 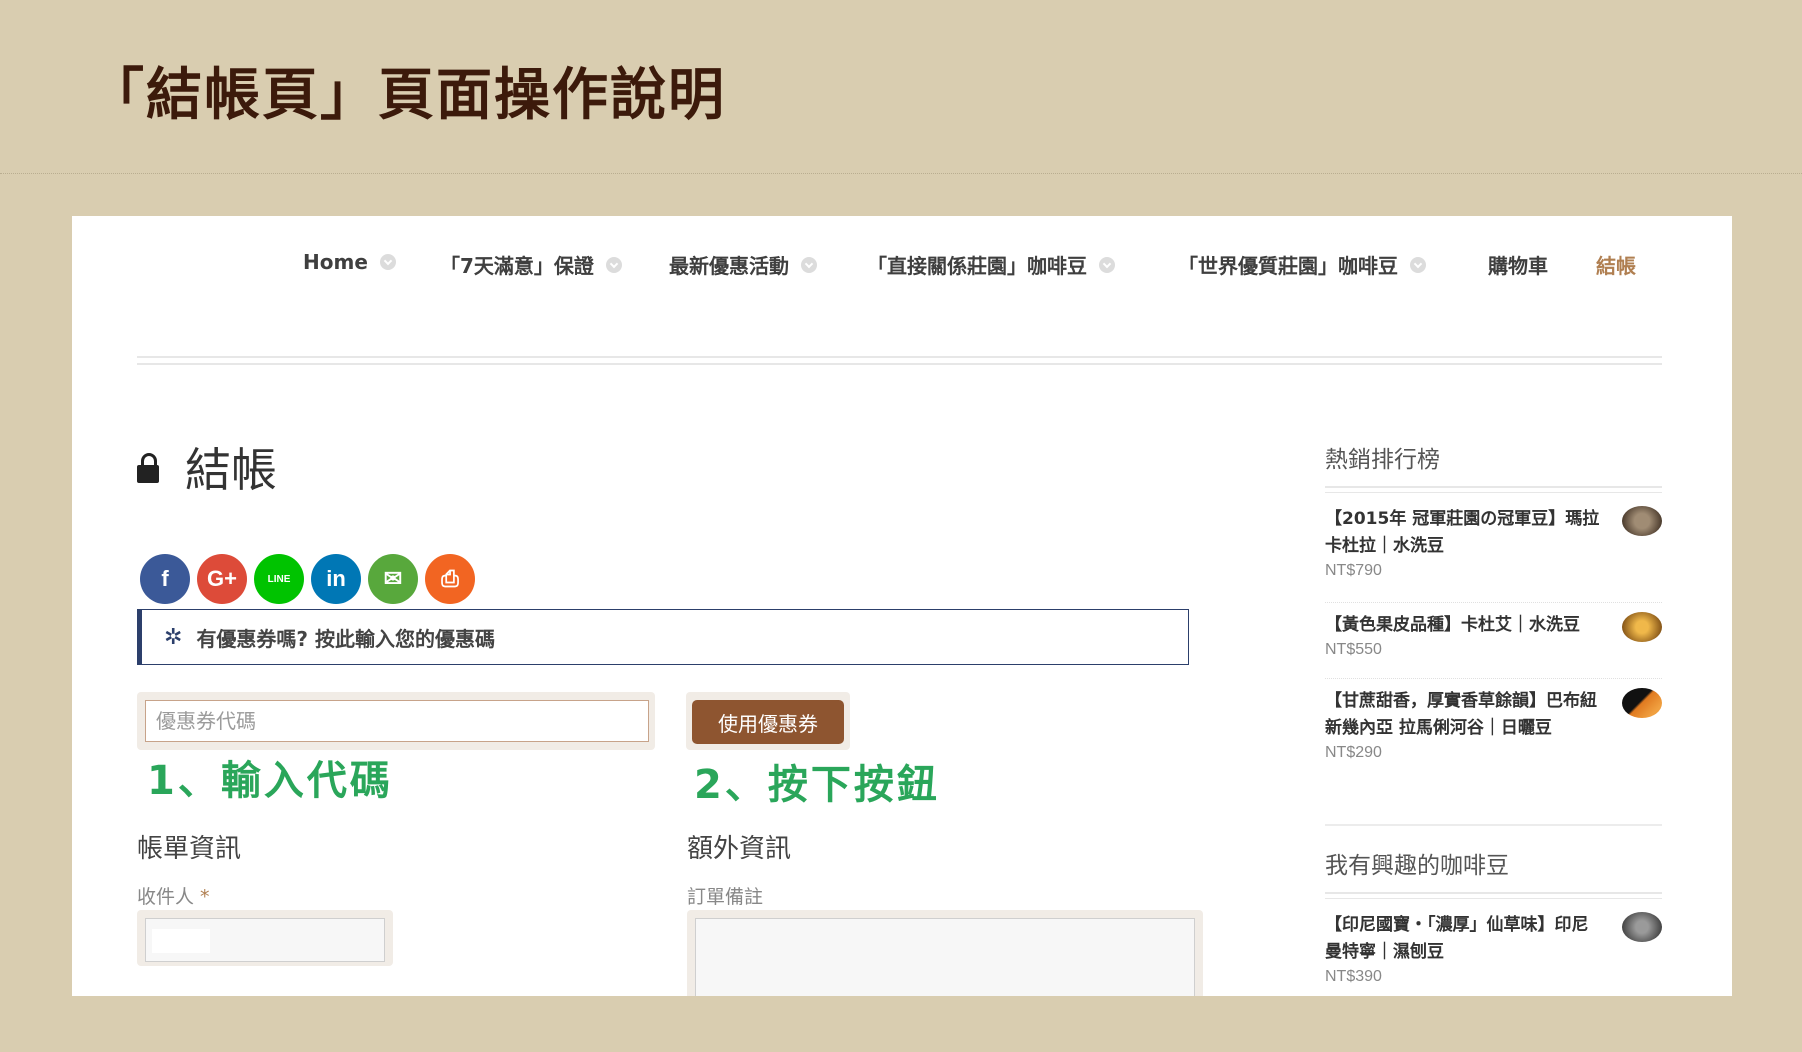 I want to click on header-divider, so click(x=899, y=360).